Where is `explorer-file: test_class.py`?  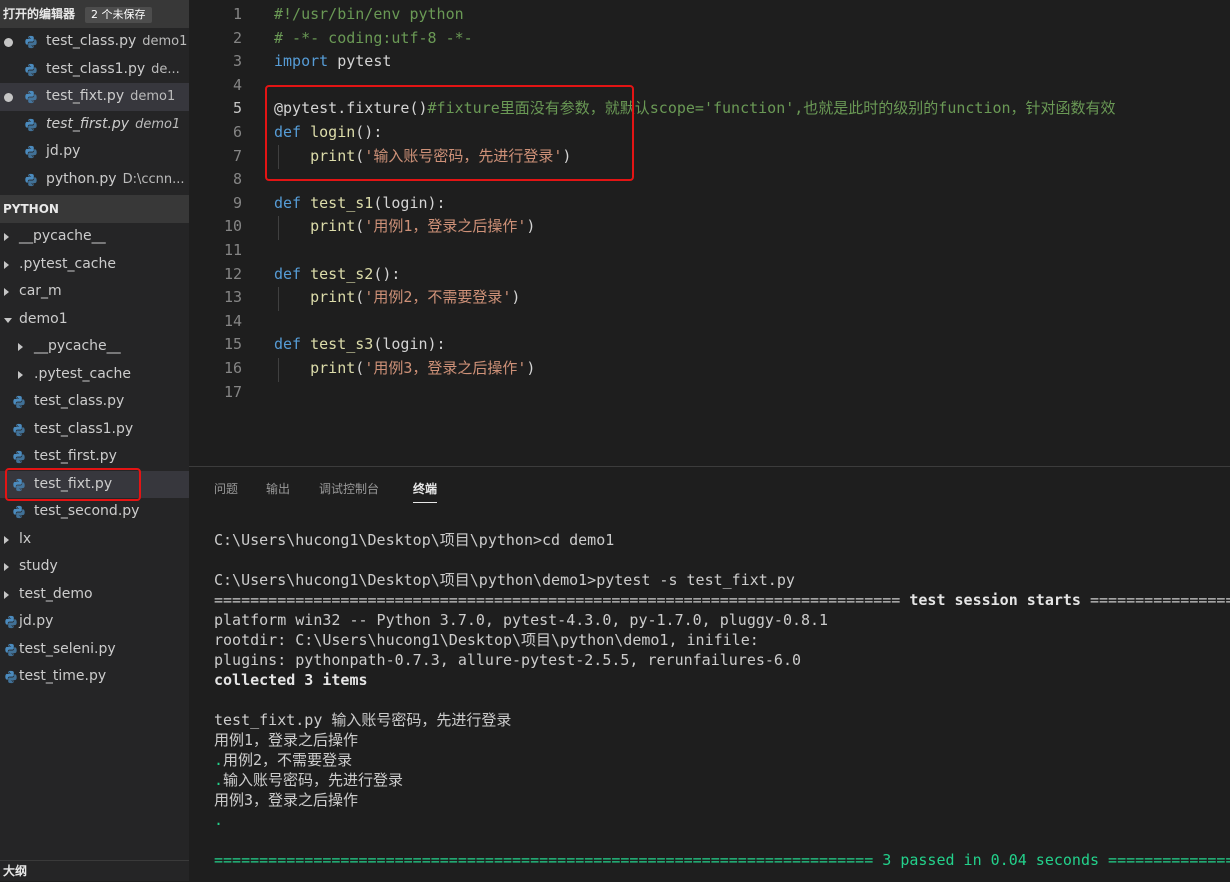
explorer-file: test_class.py is located at coordinates (94, 402).